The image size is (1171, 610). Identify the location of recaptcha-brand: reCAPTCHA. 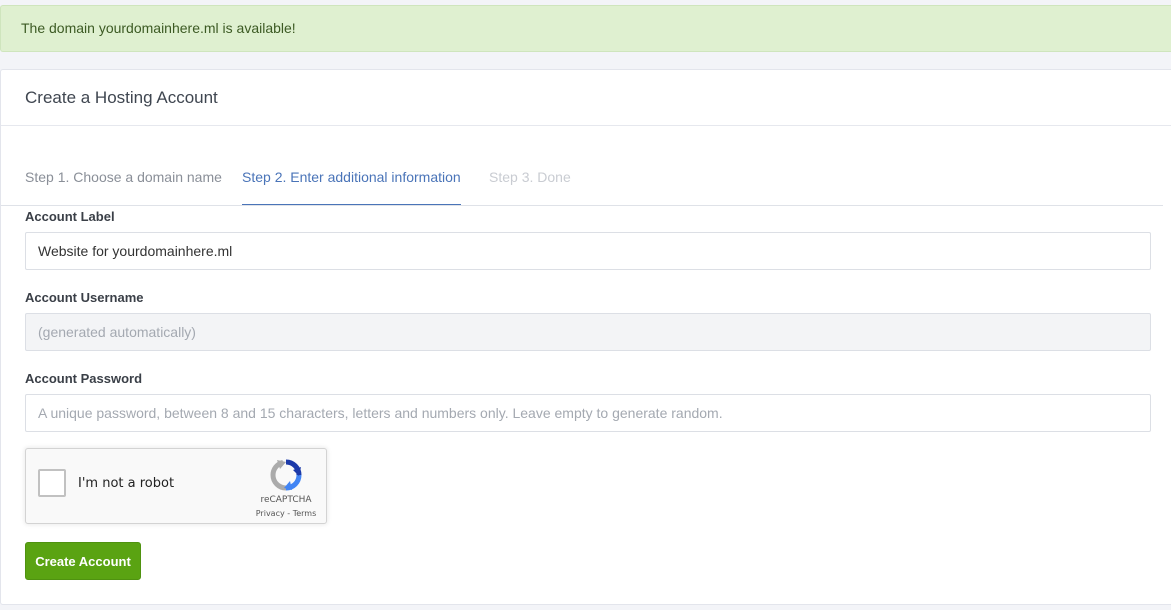
(286, 500).